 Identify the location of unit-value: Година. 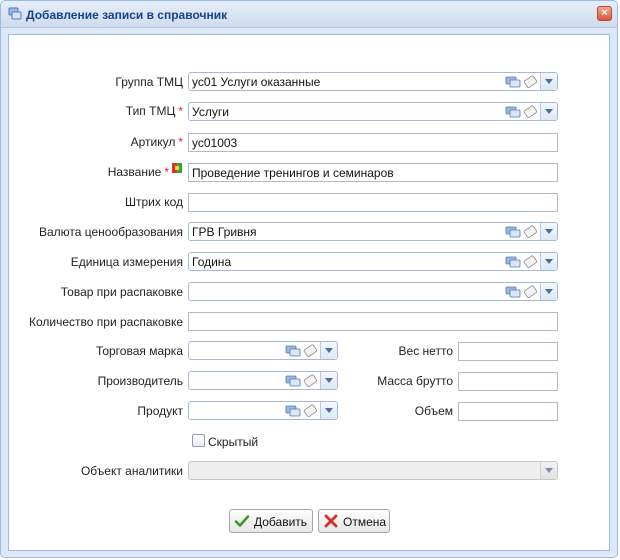
(212, 262).